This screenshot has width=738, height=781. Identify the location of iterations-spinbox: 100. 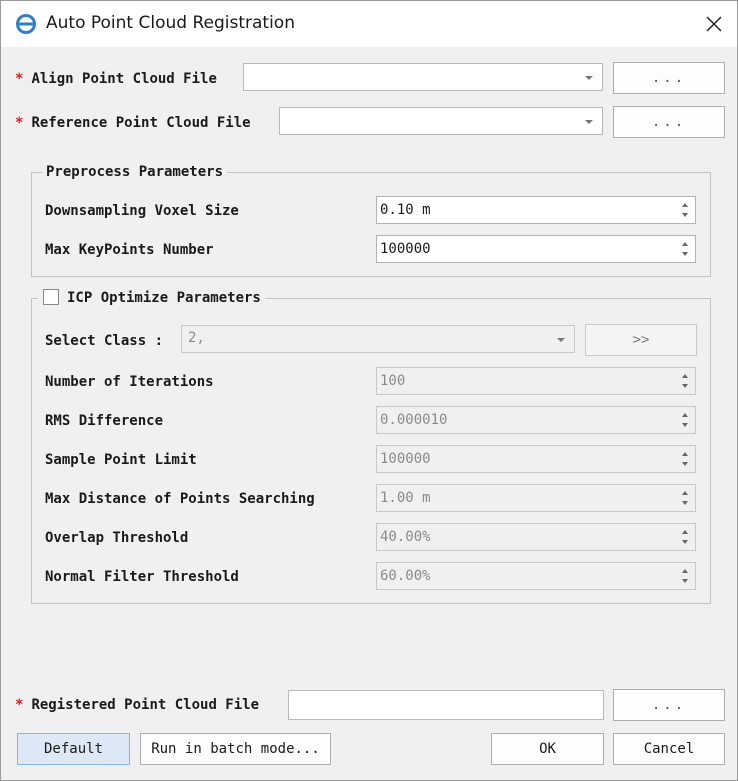
(536, 381).